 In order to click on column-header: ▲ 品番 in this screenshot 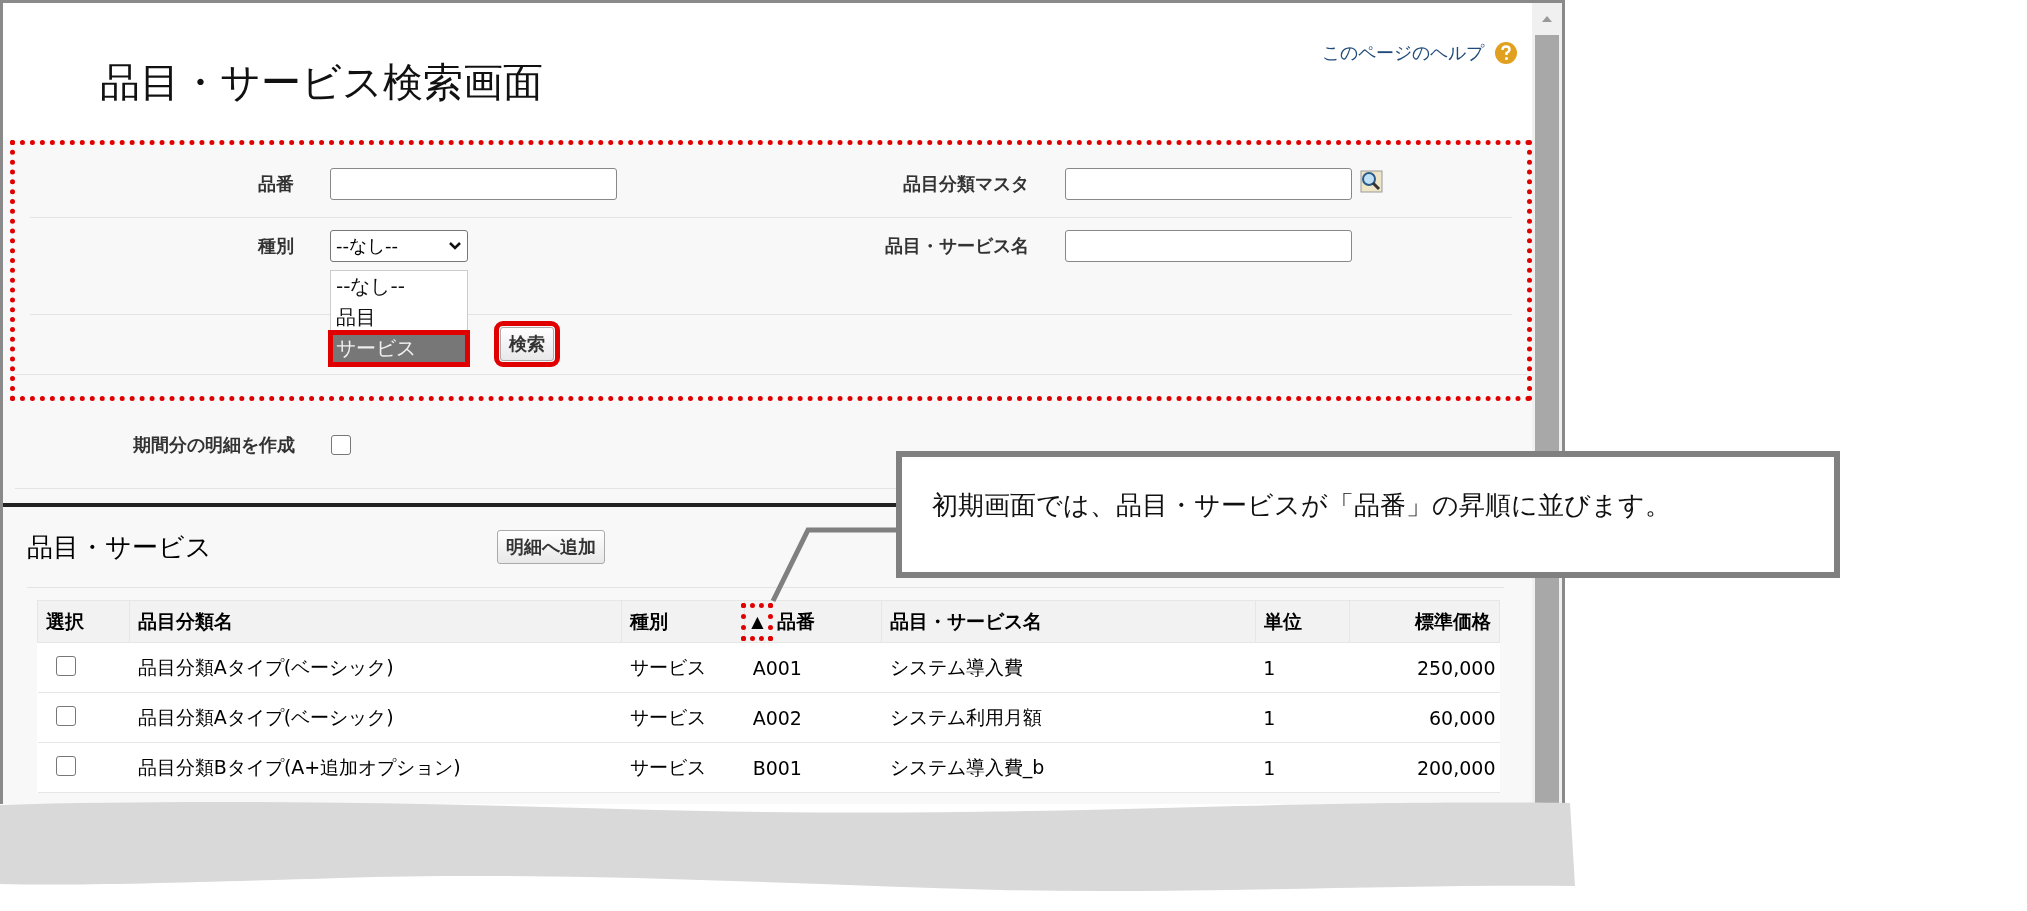, I will do `click(813, 621)`.